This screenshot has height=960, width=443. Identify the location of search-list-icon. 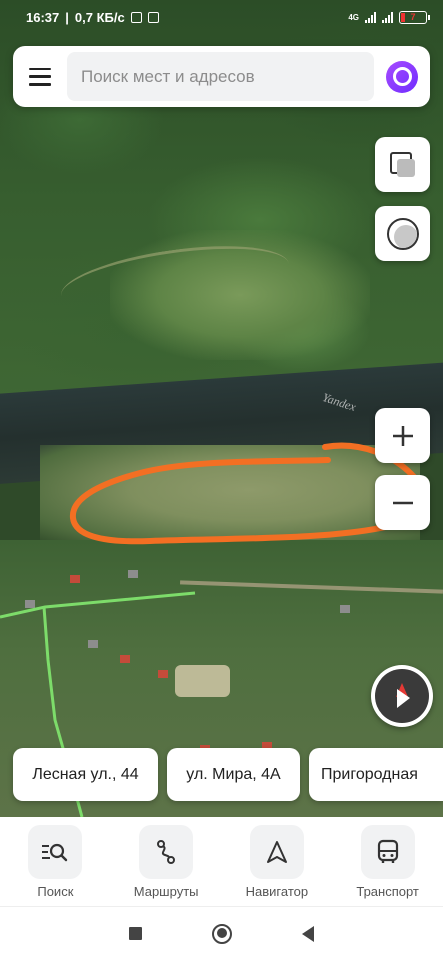
(55, 852).